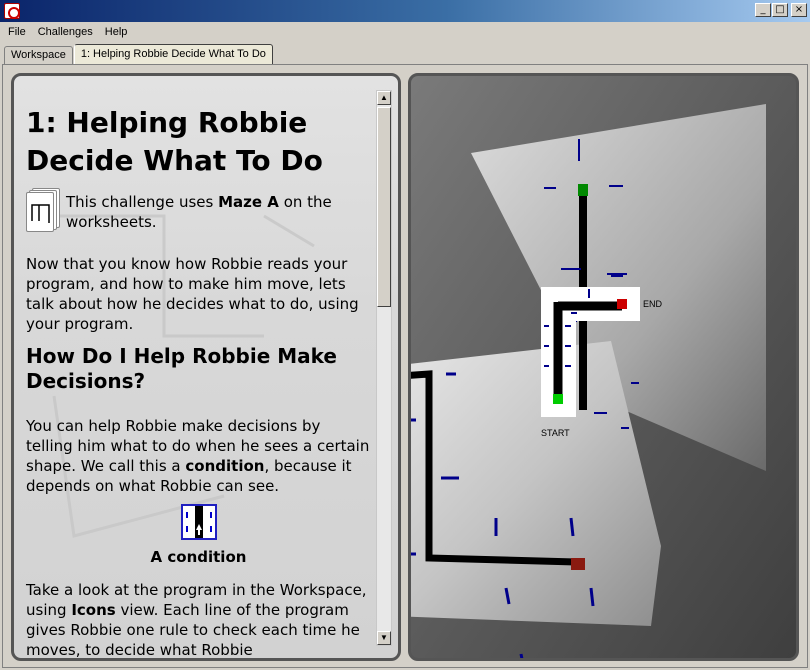 This screenshot has width=810, height=670. What do you see at coordinates (405, 32) in the screenshot?
I see `menu-bar: File Challenges Help` at bounding box center [405, 32].